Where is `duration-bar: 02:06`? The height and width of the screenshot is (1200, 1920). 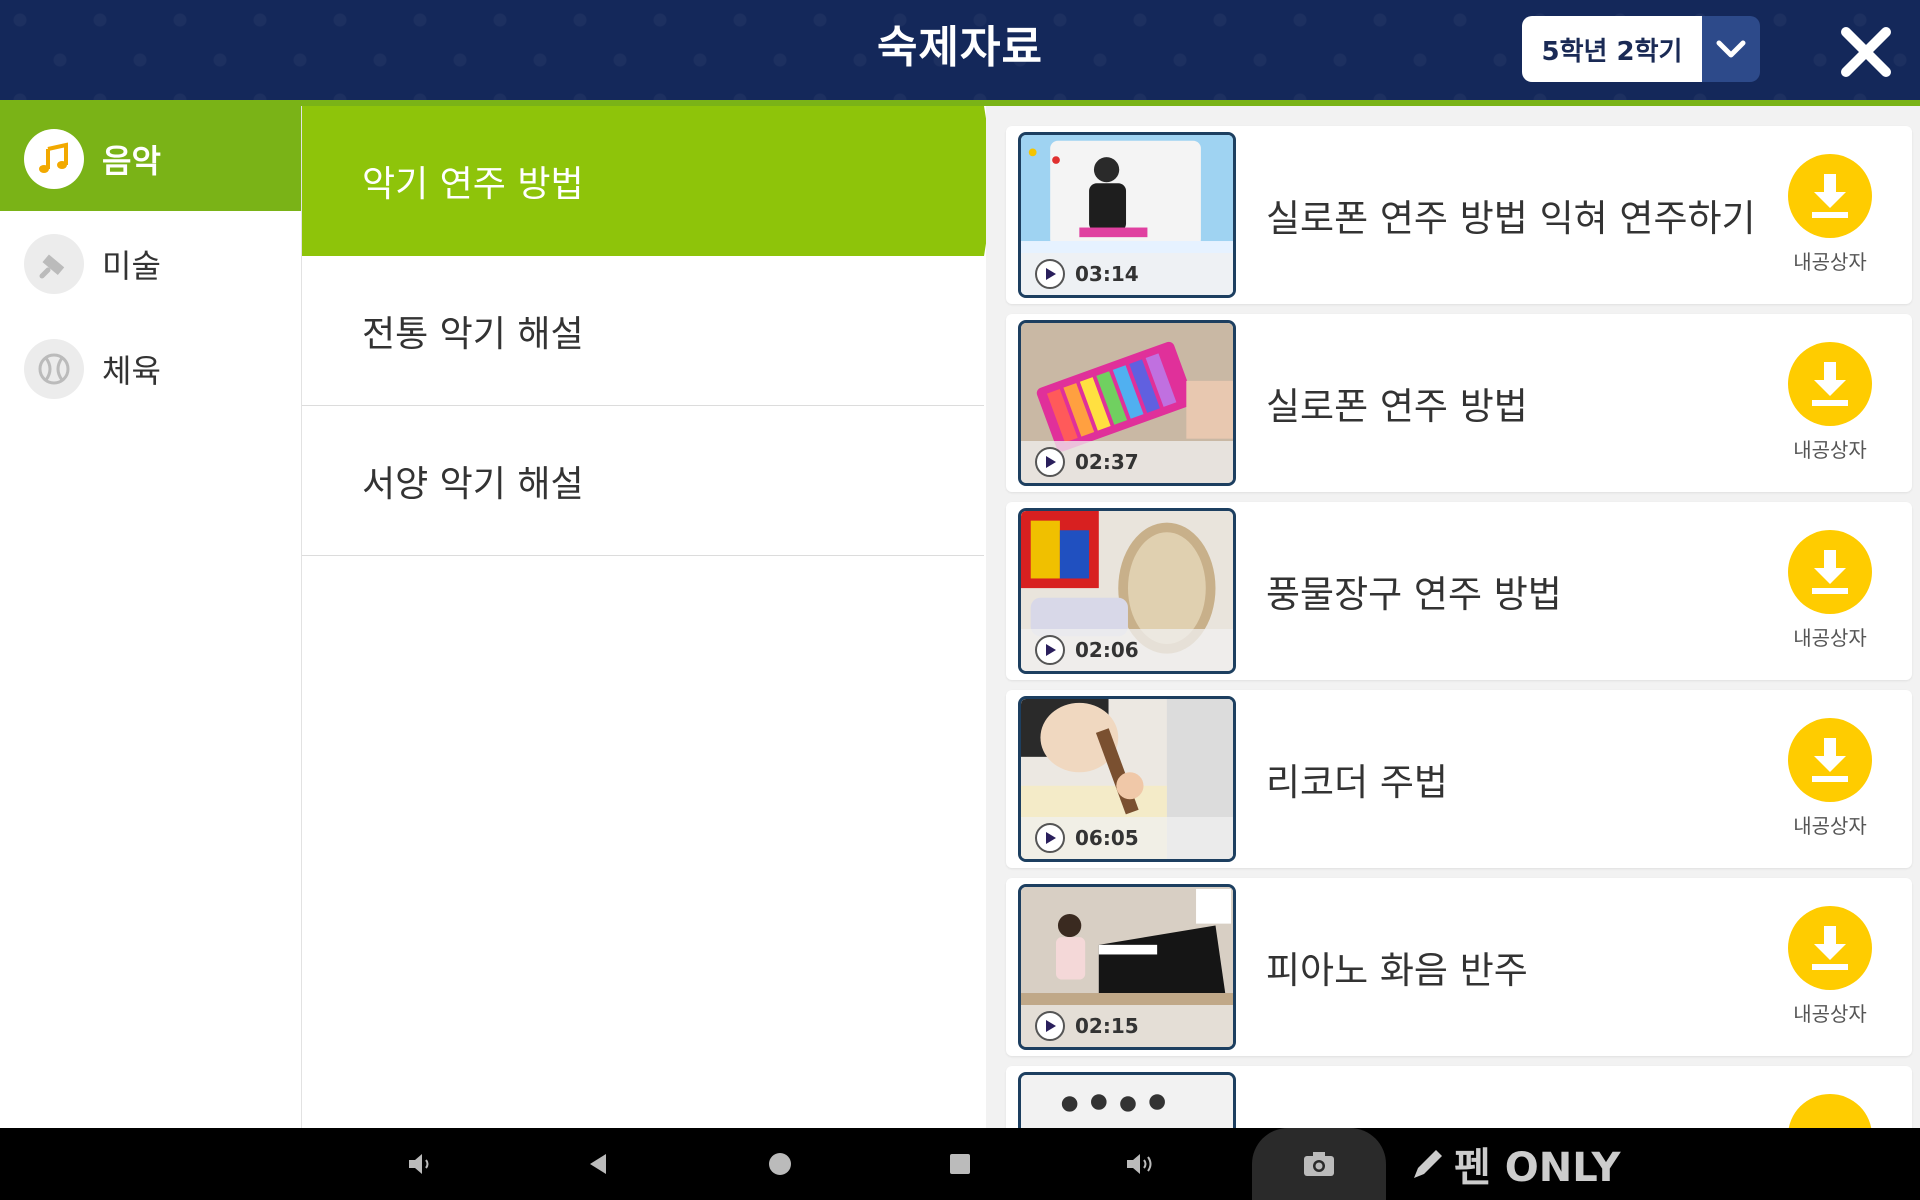
duration-bar: 02:06 is located at coordinates (1127, 650).